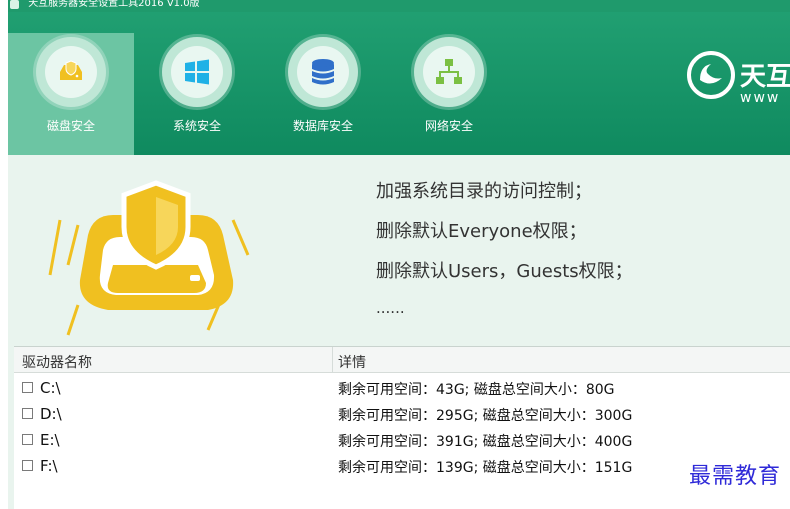 Image resolution: width=790 pixels, height=509 pixels. I want to click on table-row: F:\ 剩余可用空间：139G; 磁盘总空间大小：151G, so click(402, 466).